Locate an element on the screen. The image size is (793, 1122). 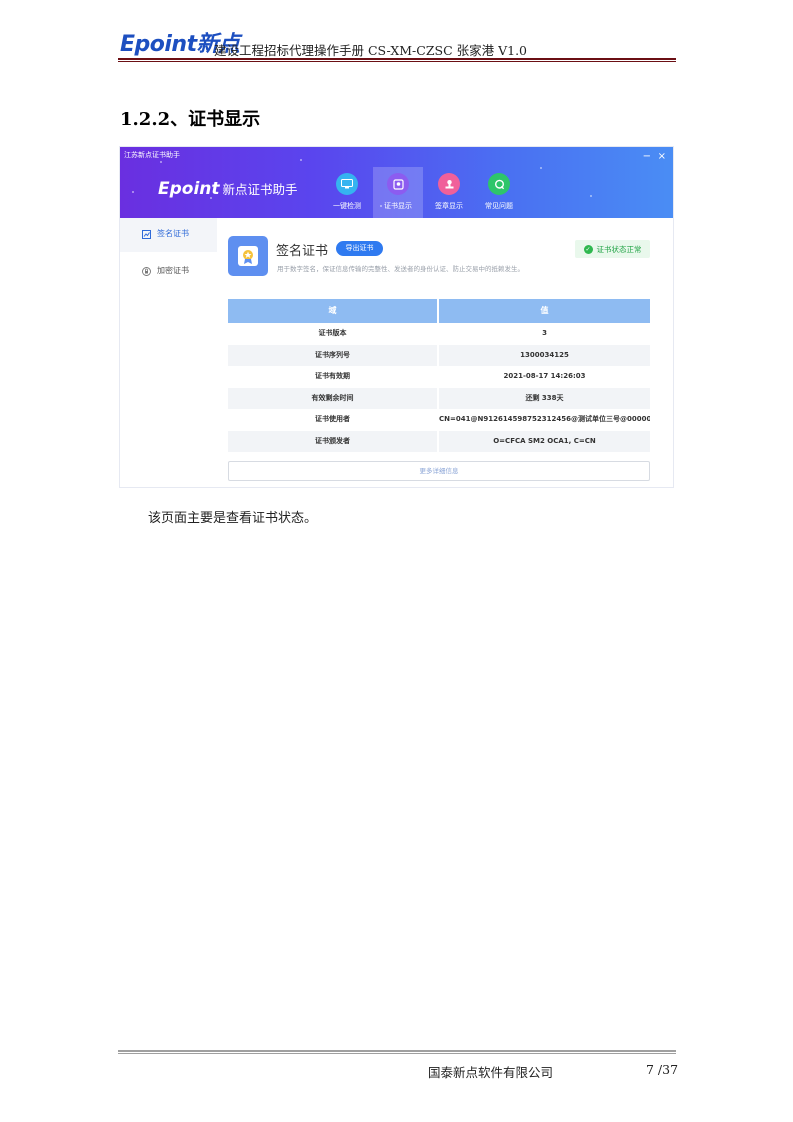
certificate-badge-icon is located at coordinates (248, 256).